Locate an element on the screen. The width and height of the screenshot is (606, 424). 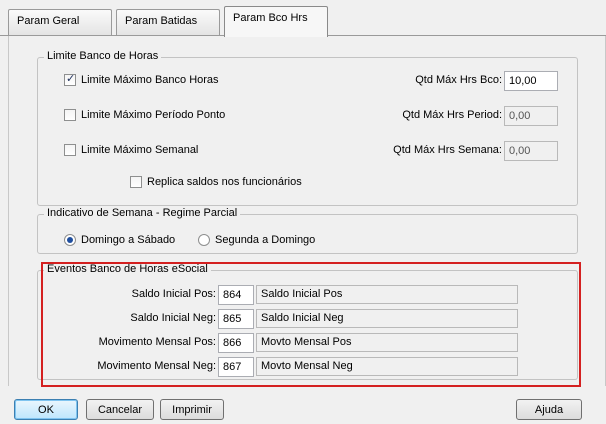
domingo-sabado-label: Domingo a Sábado is located at coordinates (128, 240).